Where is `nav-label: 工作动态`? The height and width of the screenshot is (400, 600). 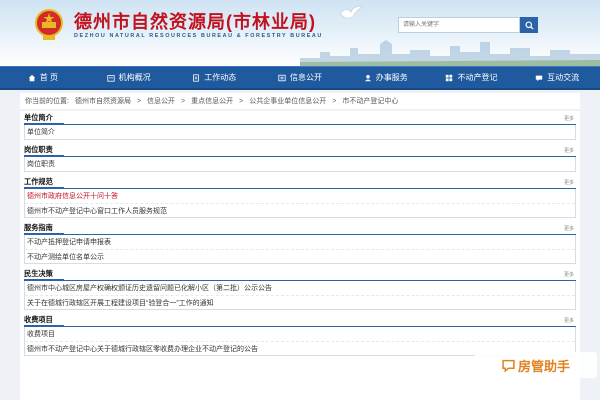 nav-label: 工作动态 is located at coordinates (220, 77).